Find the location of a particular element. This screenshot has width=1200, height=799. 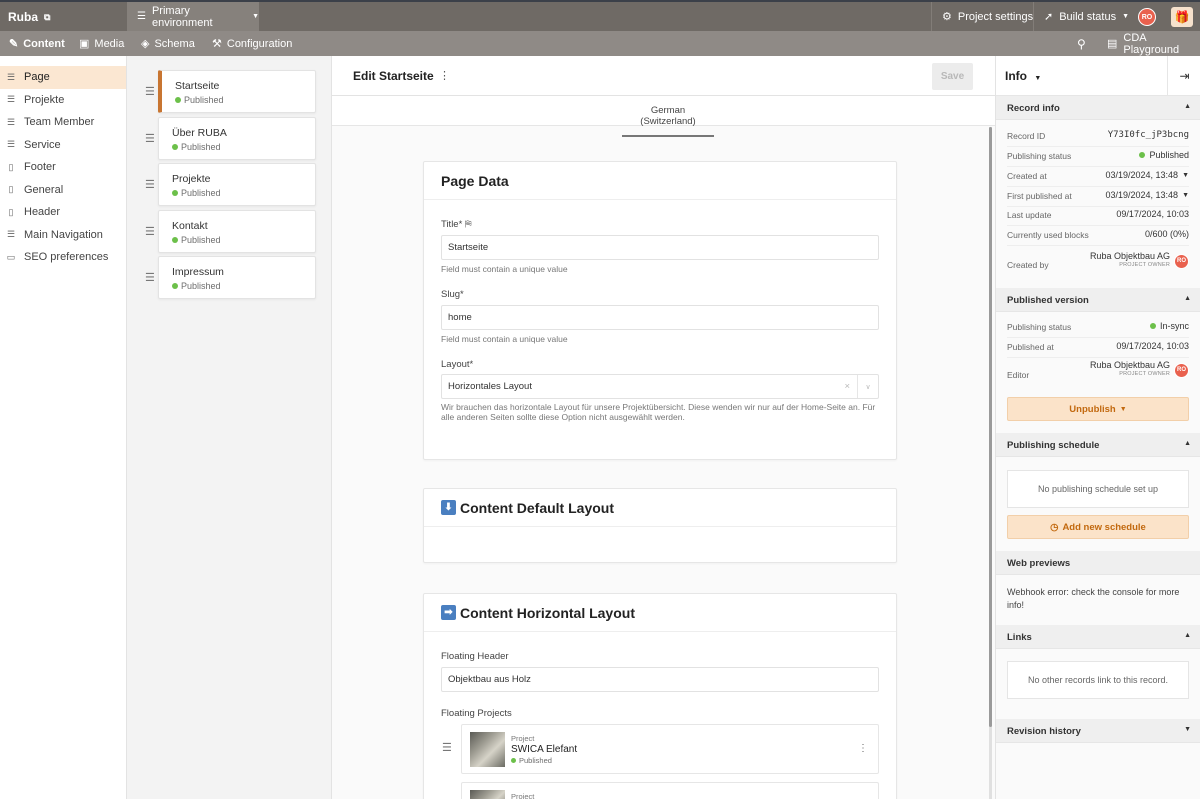

pv-published-at-value: 09/17/2024, 10:03 is located at coordinates (1152, 346).